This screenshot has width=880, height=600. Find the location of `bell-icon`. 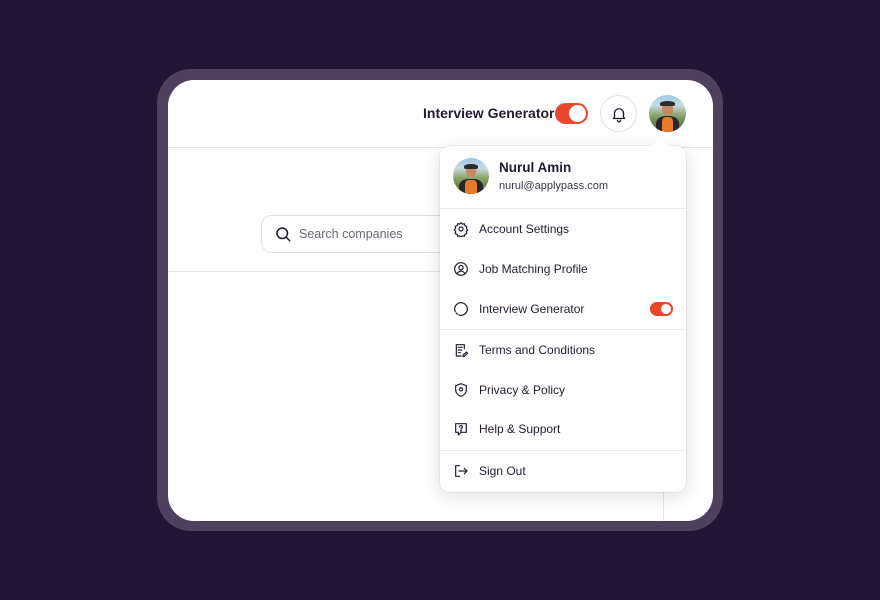

bell-icon is located at coordinates (618, 114).